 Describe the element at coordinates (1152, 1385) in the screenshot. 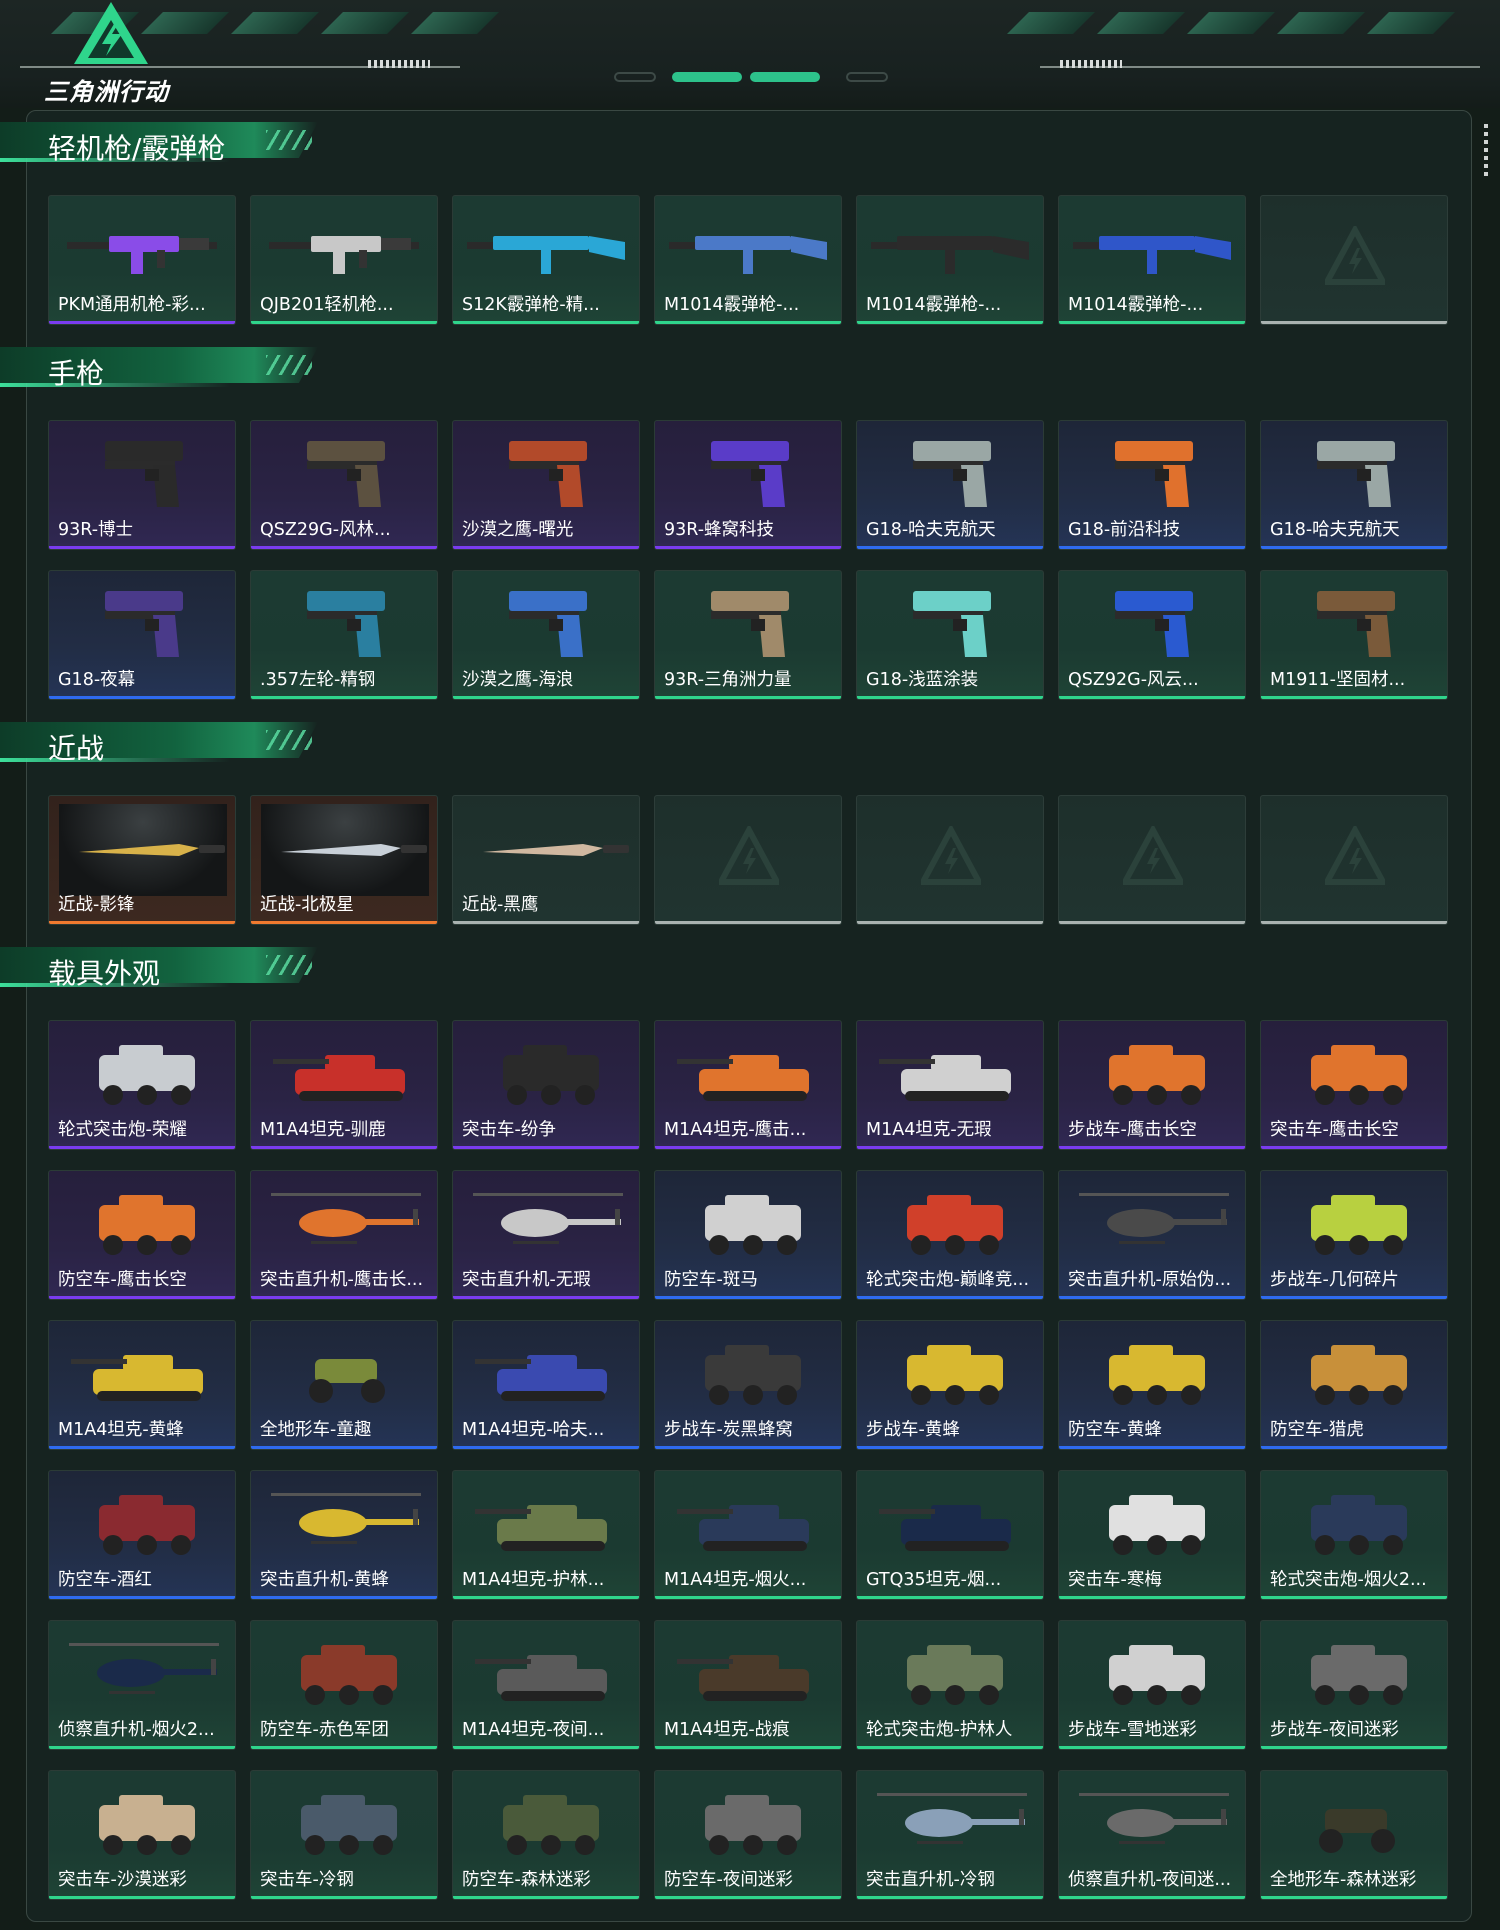

I see `item-card: 防空车-黄蜂` at that location.